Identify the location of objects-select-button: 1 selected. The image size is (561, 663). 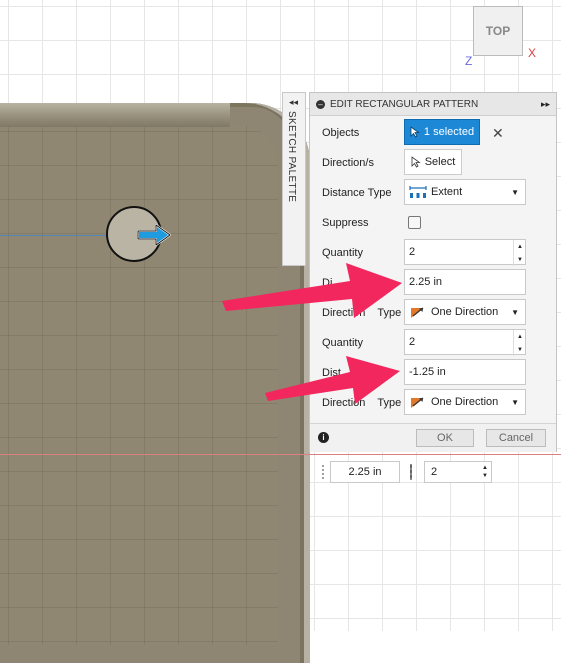
(442, 132).